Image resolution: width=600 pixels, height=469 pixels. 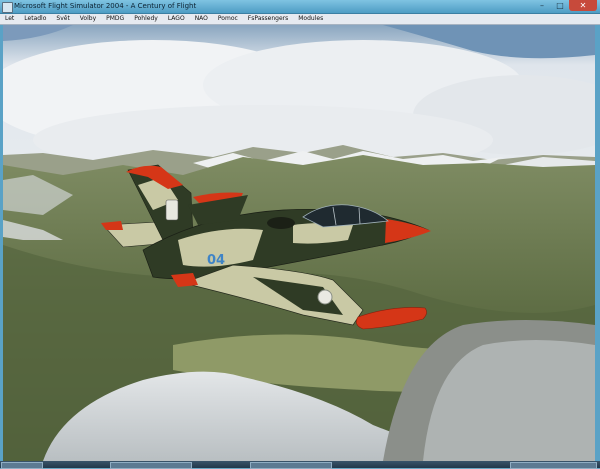 I want to click on app-icon, so click(x=7, y=7).